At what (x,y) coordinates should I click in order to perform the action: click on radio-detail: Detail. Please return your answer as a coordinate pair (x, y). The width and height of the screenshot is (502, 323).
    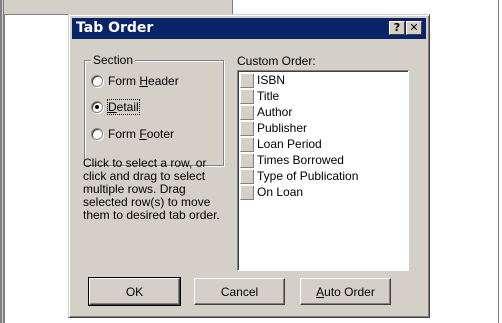
    Looking at the image, I should click on (115, 107).